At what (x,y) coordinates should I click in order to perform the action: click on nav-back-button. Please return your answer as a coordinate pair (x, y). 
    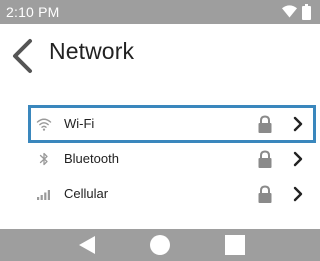
    Looking at the image, I should click on (87, 245).